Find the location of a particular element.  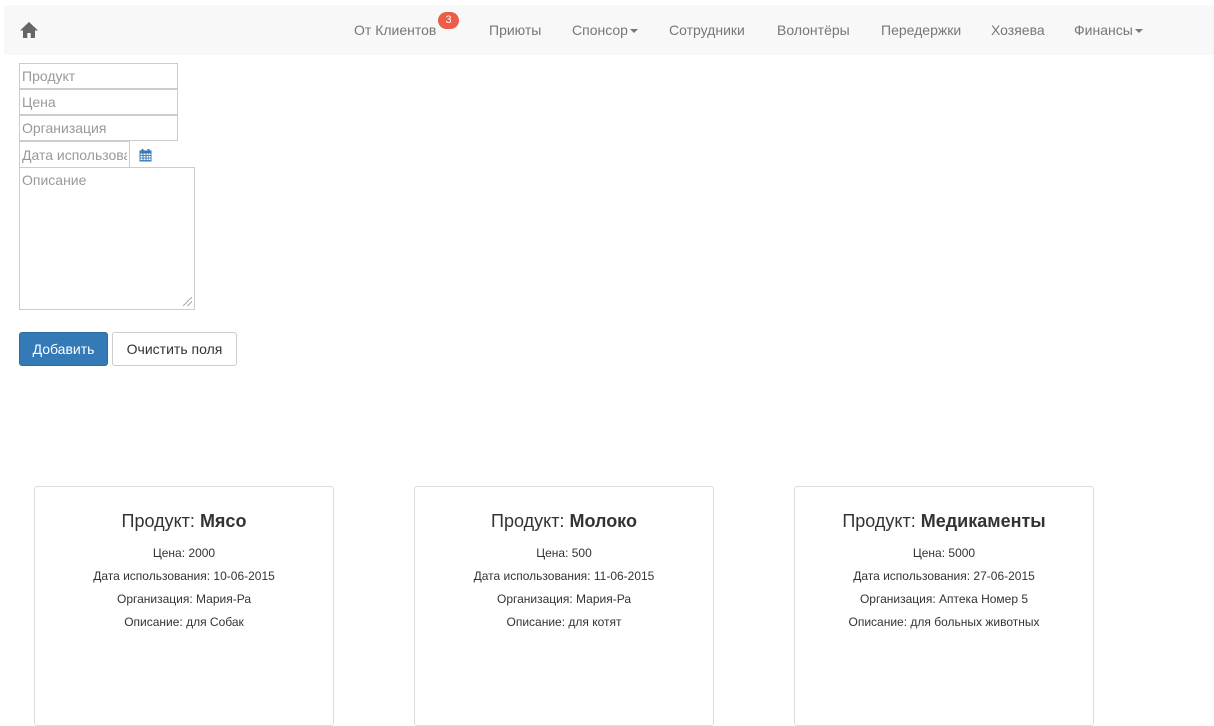

nav-item-label: Сотрудники is located at coordinates (707, 30).